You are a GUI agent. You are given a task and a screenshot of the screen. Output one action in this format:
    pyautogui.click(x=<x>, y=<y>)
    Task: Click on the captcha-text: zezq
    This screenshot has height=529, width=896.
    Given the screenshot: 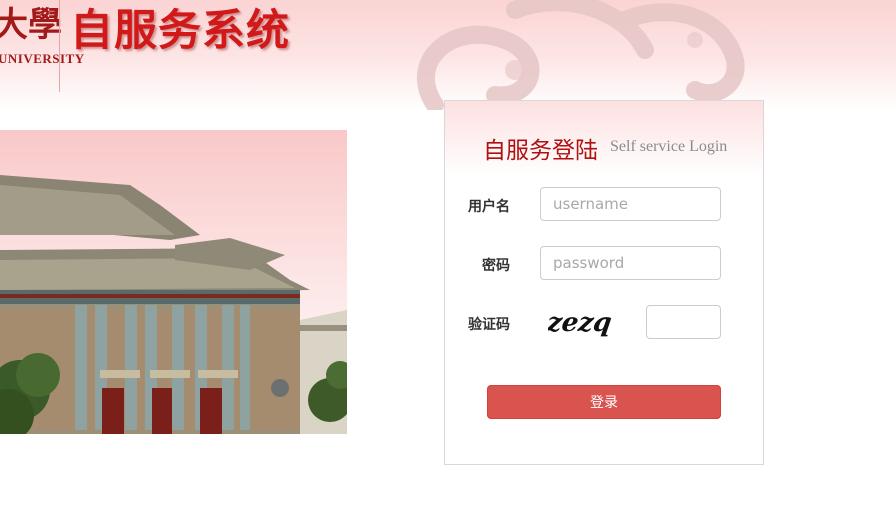 What is the action you would take?
    pyautogui.click(x=581, y=322)
    